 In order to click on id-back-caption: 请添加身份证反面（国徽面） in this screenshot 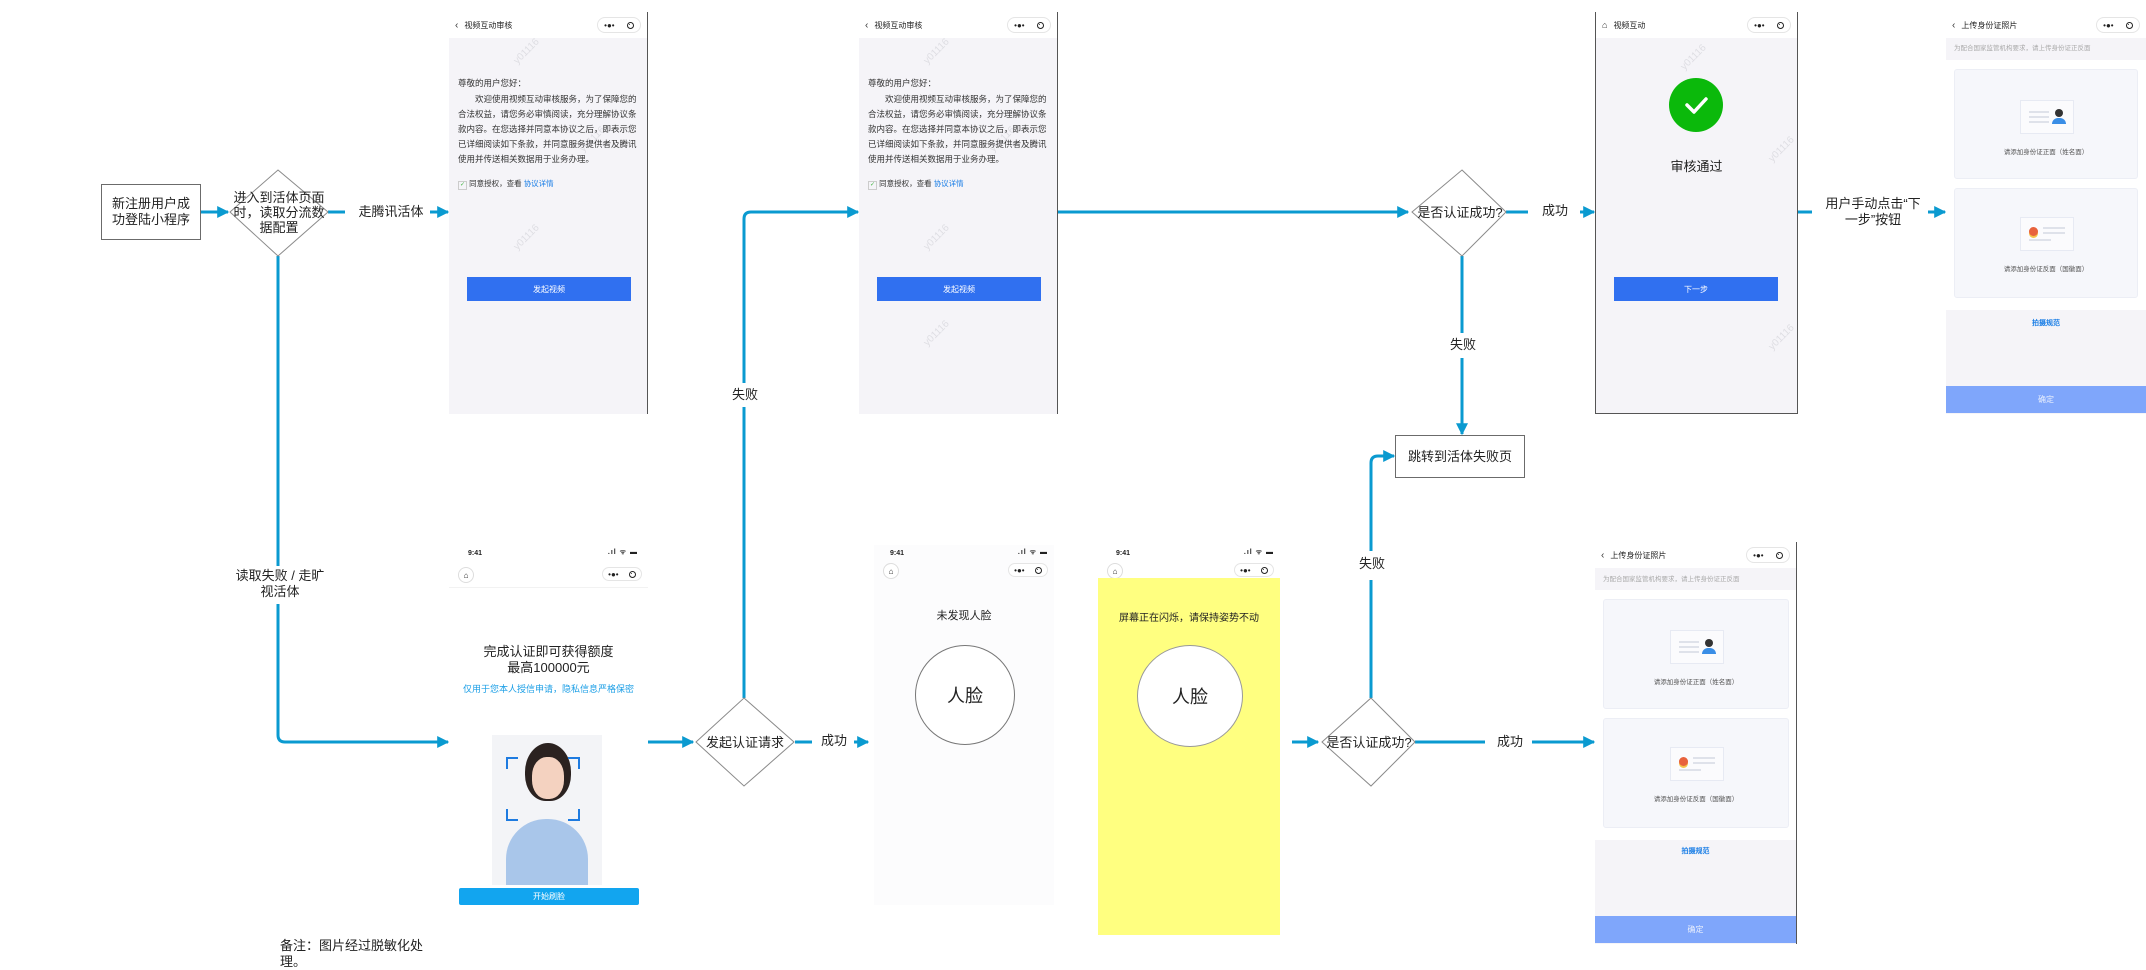, I will do `click(2046, 269)`.